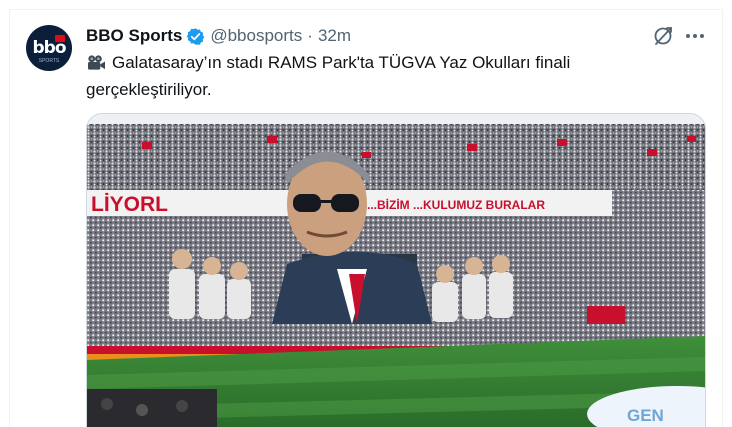 Image resolution: width=732 pixels, height=427 pixels. I want to click on banner-right-text: ...BİZİM ...KULUMUZ BURALAR, so click(456, 204).